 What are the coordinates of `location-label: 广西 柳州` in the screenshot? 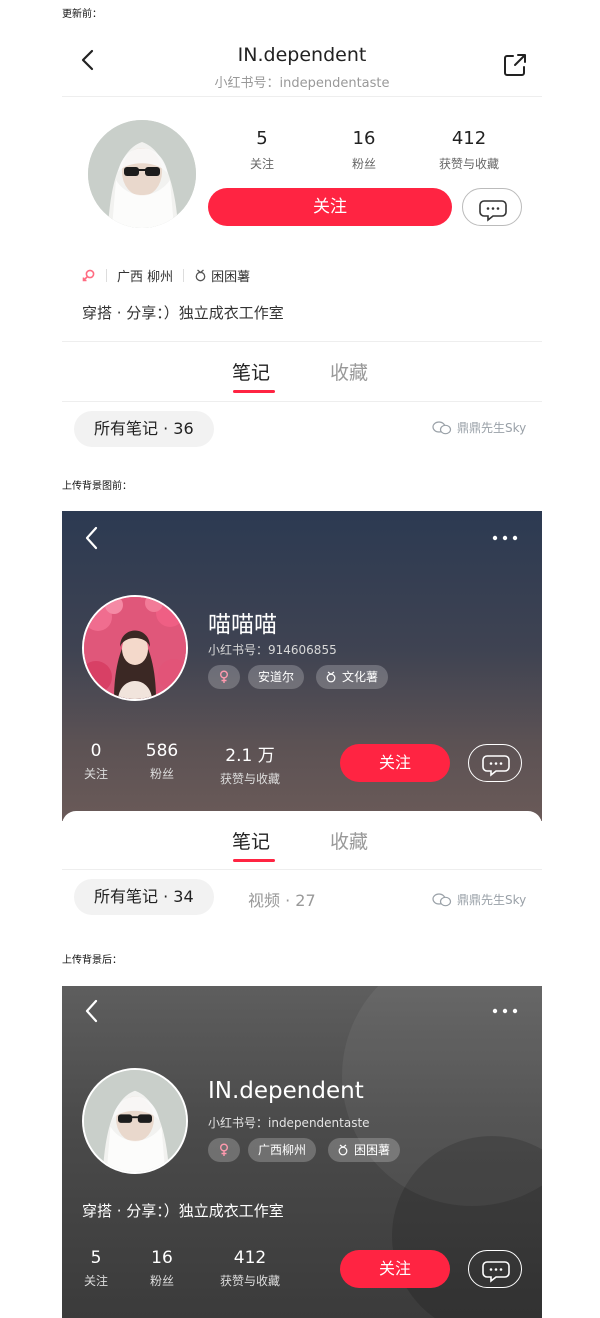 It's located at (145, 277).